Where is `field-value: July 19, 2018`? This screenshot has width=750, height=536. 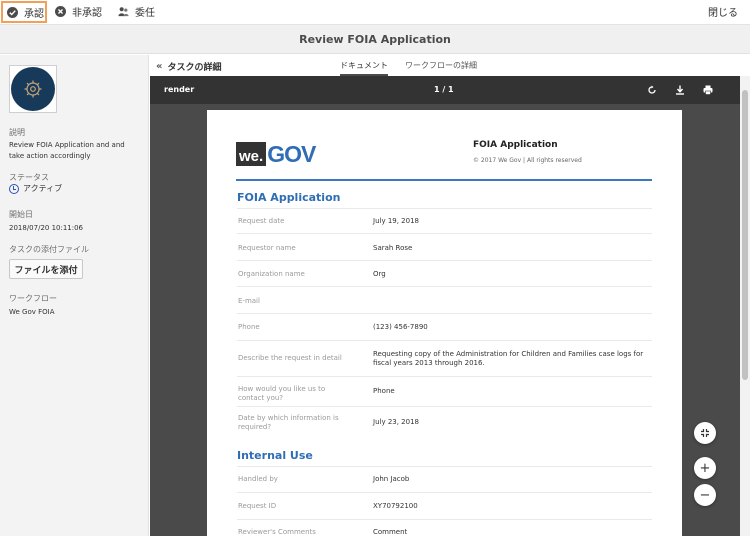
field-value: July 19, 2018 is located at coordinates (396, 221).